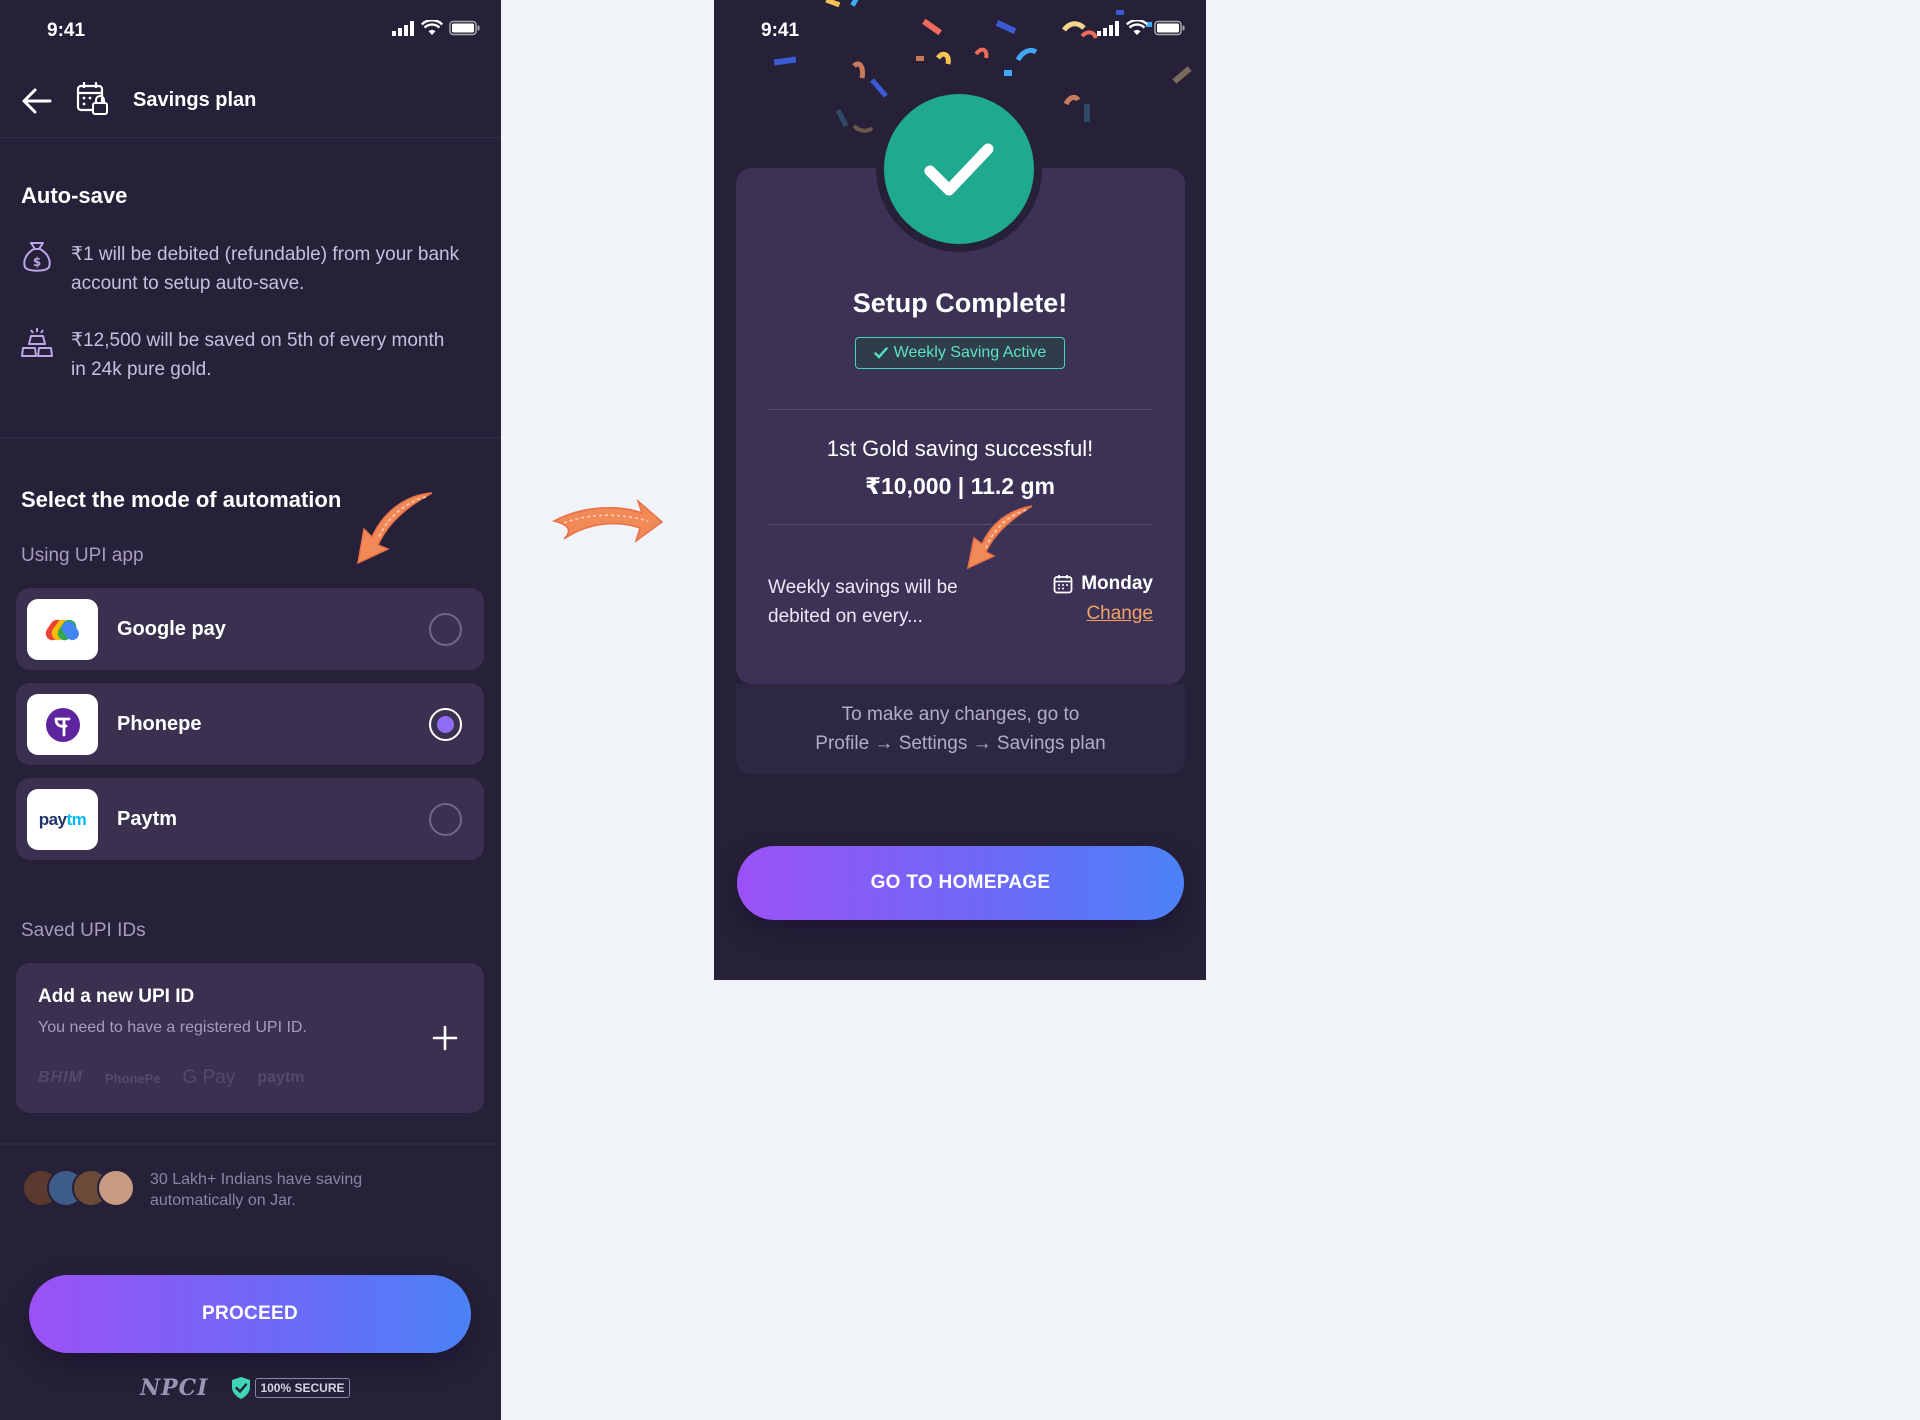 The image size is (1920, 1420). Describe the element at coordinates (960, 409) in the screenshot. I see `card-divider` at that location.